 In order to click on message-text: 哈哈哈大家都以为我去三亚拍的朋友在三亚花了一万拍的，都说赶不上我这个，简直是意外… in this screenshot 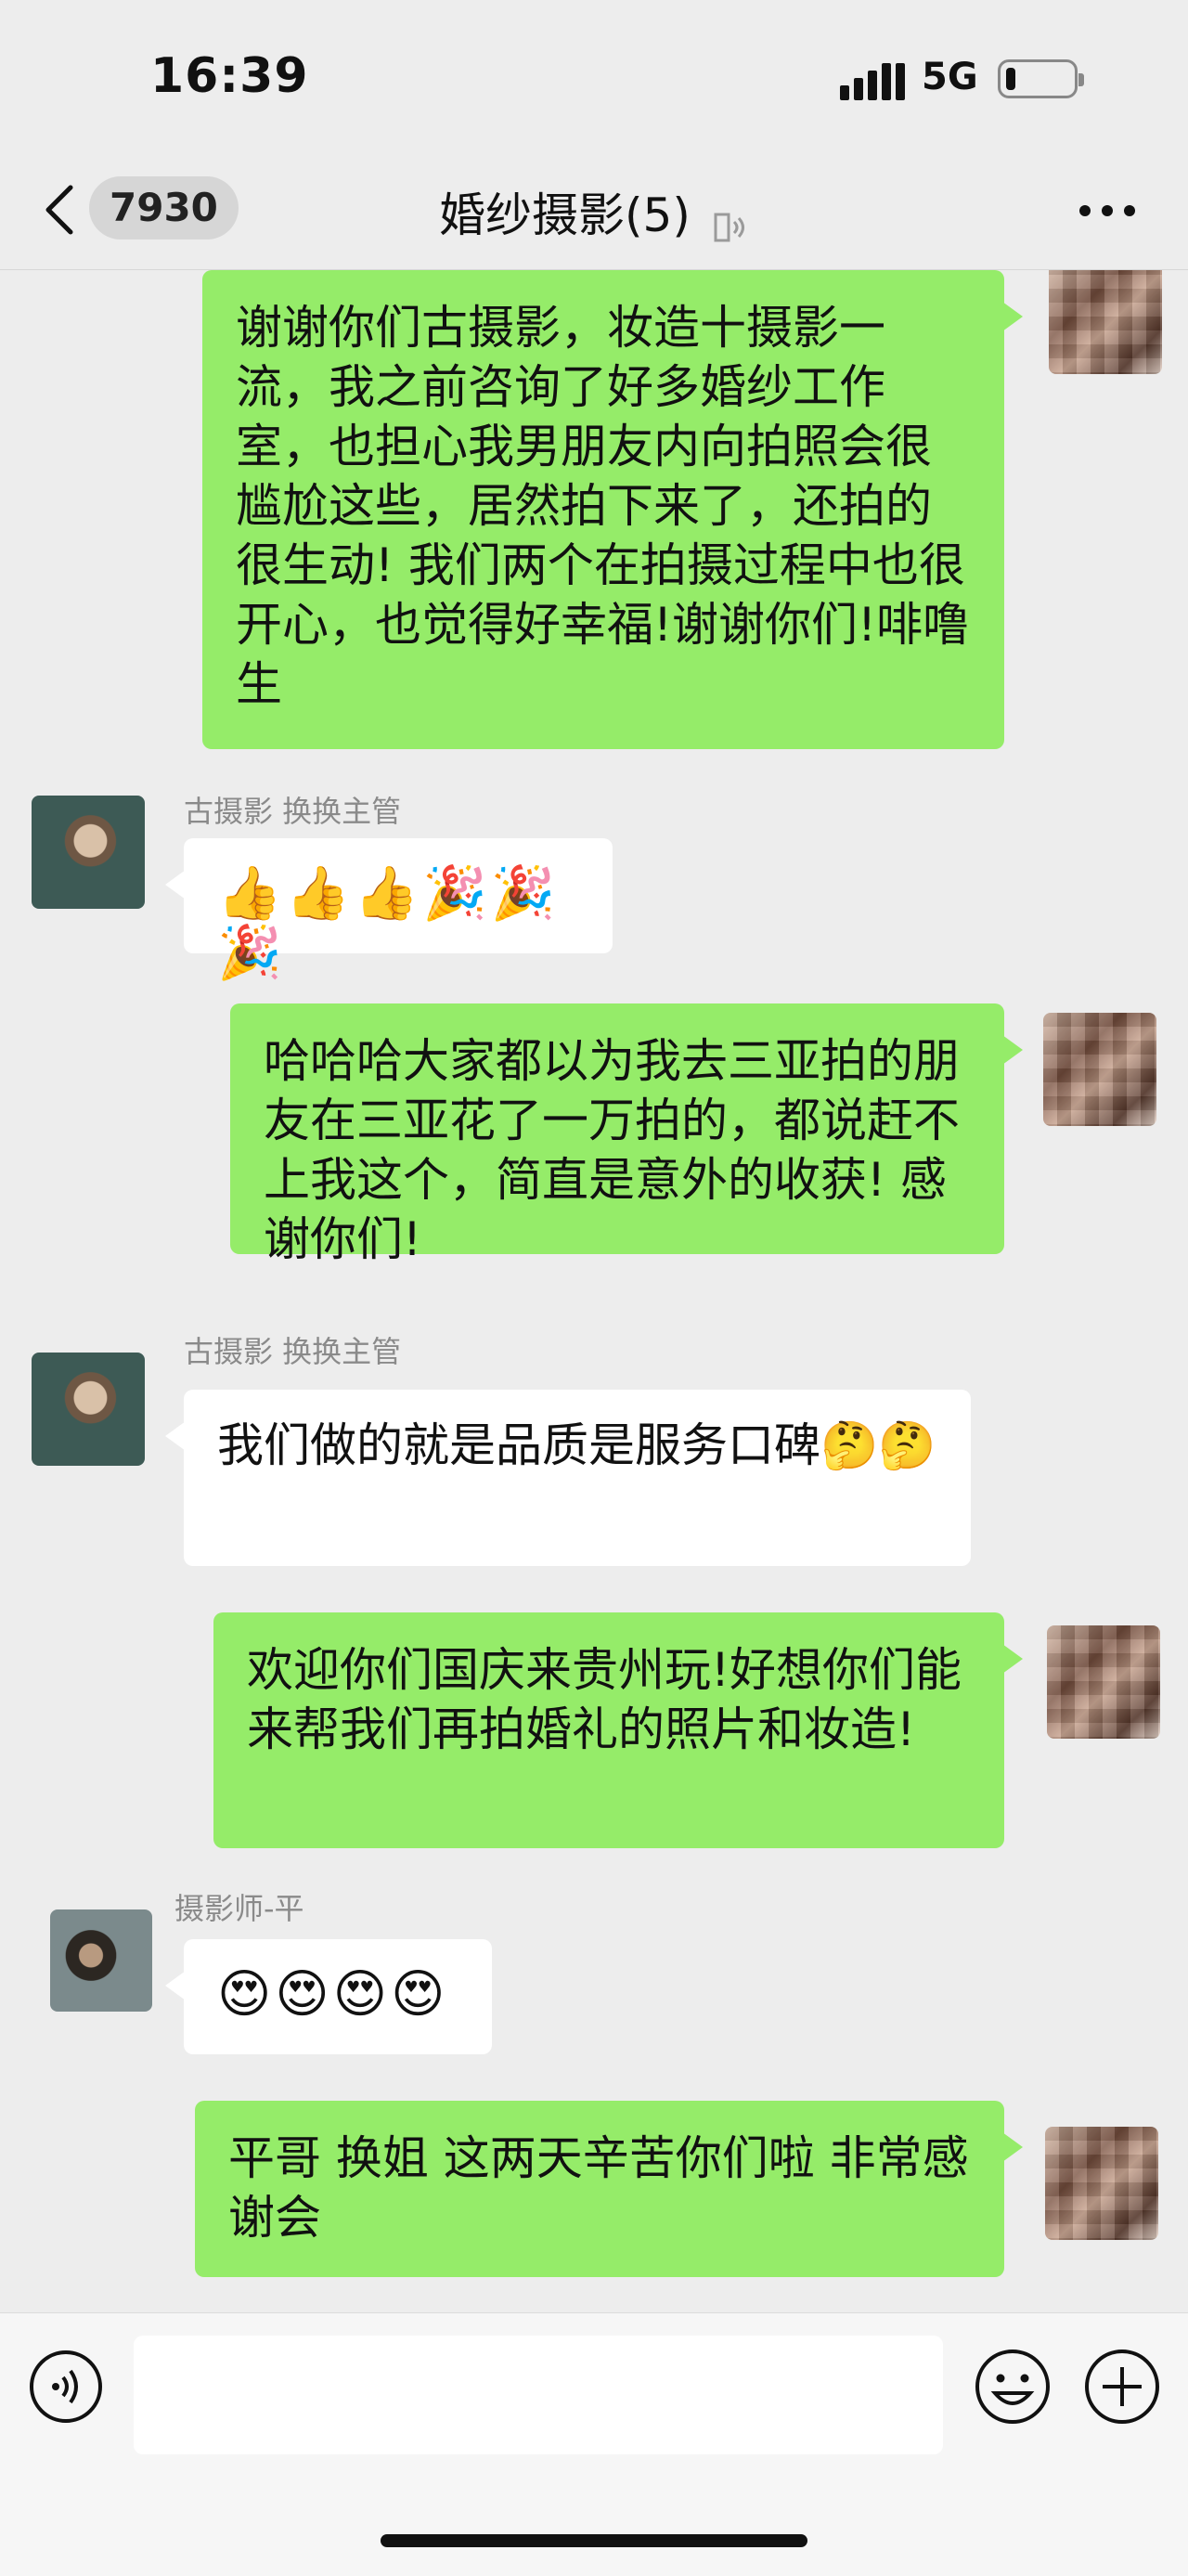, I will do `click(612, 1150)`.